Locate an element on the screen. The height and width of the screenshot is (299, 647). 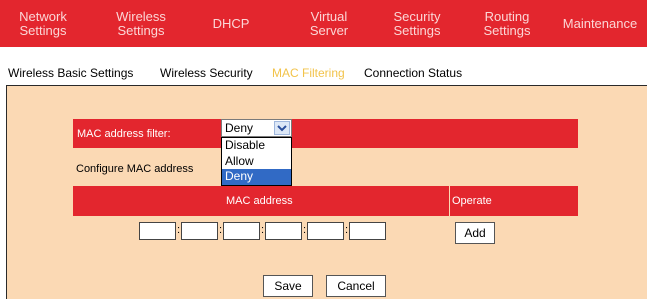
mac-filter-dropdown: Disable Allow Deny is located at coordinates (256, 161).